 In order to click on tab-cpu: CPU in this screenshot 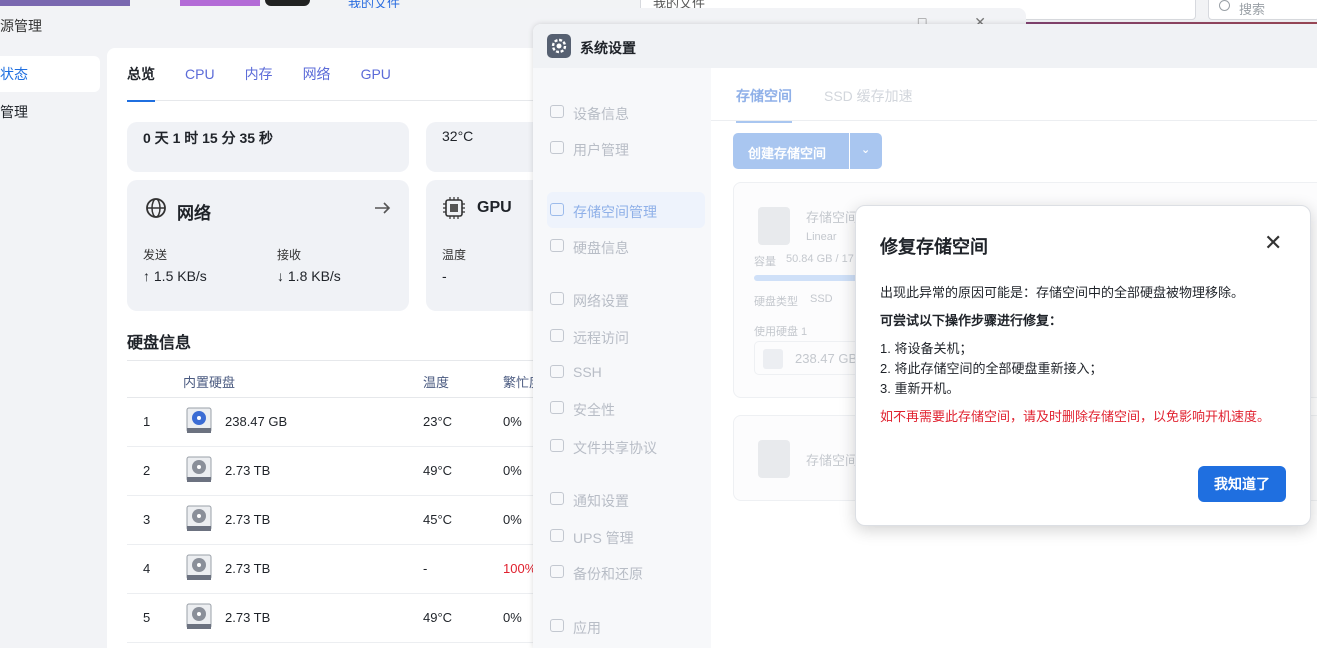, I will do `click(200, 74)`.